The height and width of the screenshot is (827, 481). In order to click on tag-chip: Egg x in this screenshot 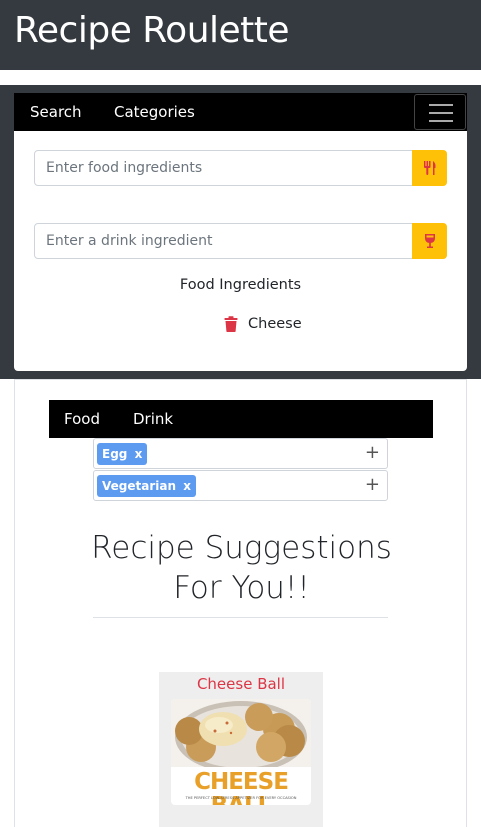, I will do `click(122, 454)`.